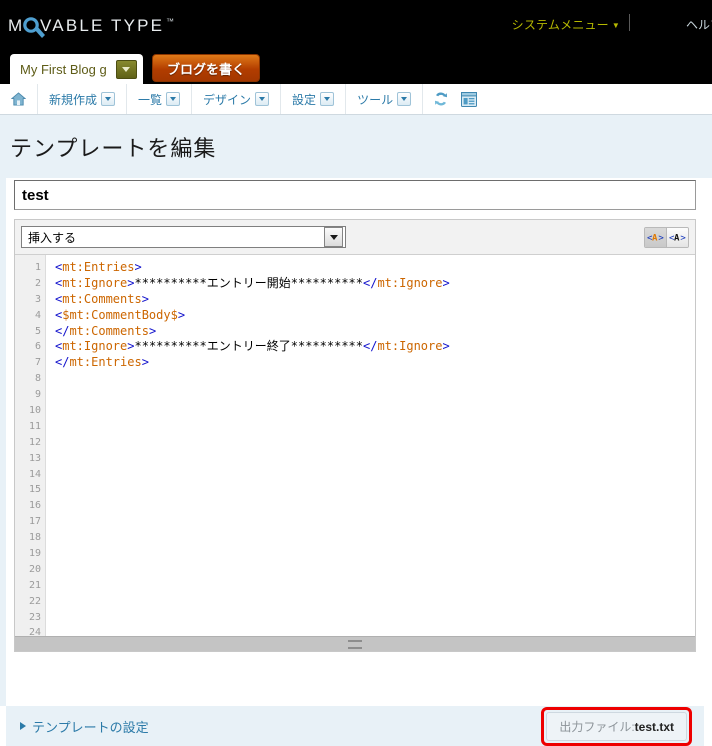 The height and width of the screenshot is (746, 712). What do you see at coordinates (560, 25) in the screenshot?
I see `system-menu-label: システムメニュー` at bounding box center [560, 25].